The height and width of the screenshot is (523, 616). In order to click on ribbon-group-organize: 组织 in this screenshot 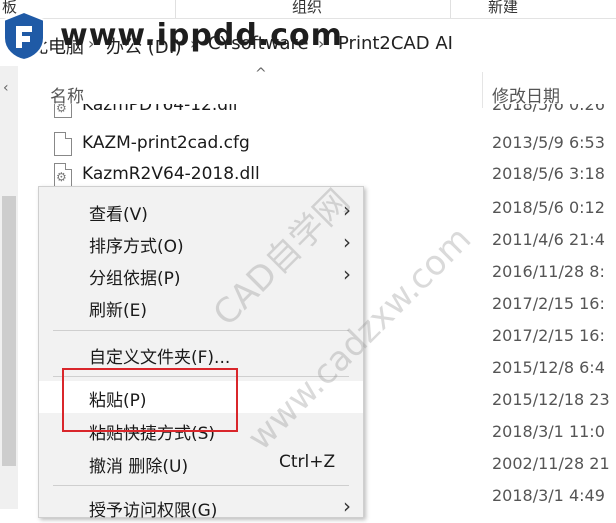, I will do `click(307, 8)`.